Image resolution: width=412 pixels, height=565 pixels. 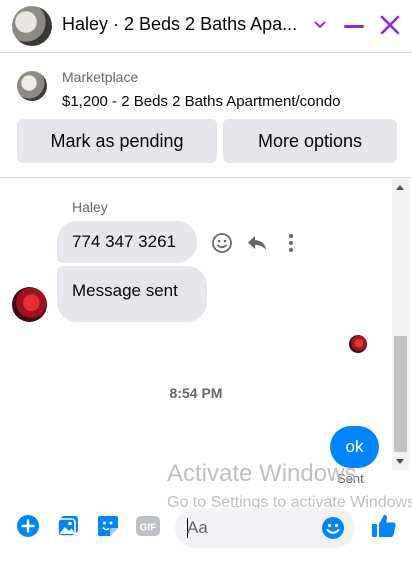 I want to click on thumbs-up-icon, so click(x=384, y=528).